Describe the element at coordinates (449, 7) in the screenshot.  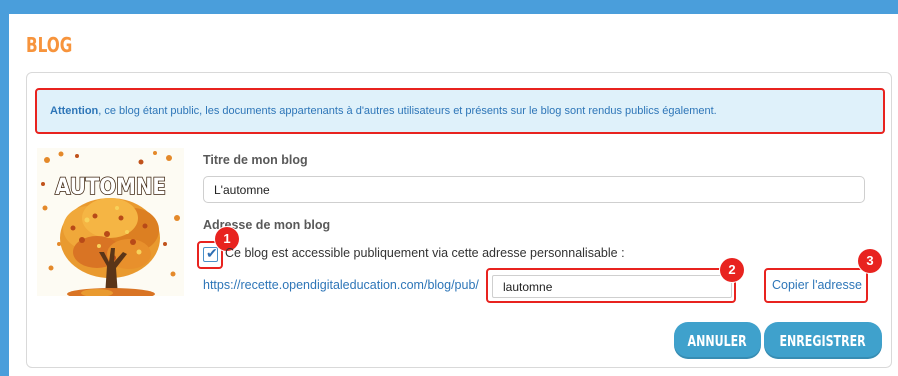
I see `top-border` at that location.